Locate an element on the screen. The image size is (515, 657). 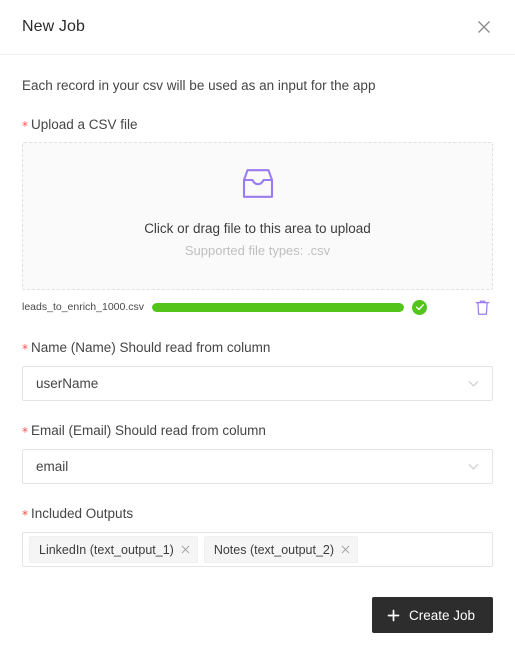
included-outputs-label-text: Included Outputs is located at coordinates (82, 514).